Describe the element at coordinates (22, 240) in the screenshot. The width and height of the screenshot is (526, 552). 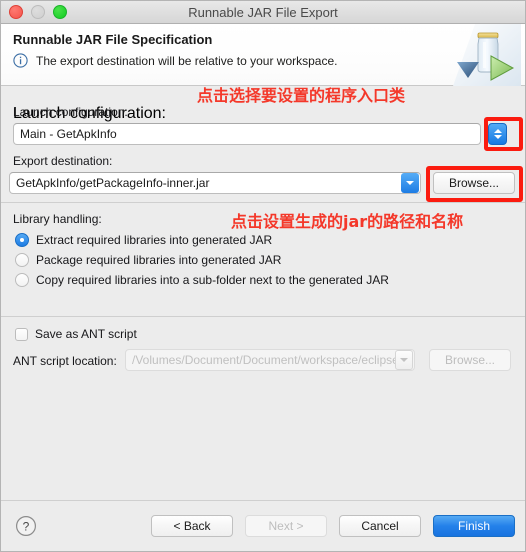
I see `radio-extract-icon` at that location.